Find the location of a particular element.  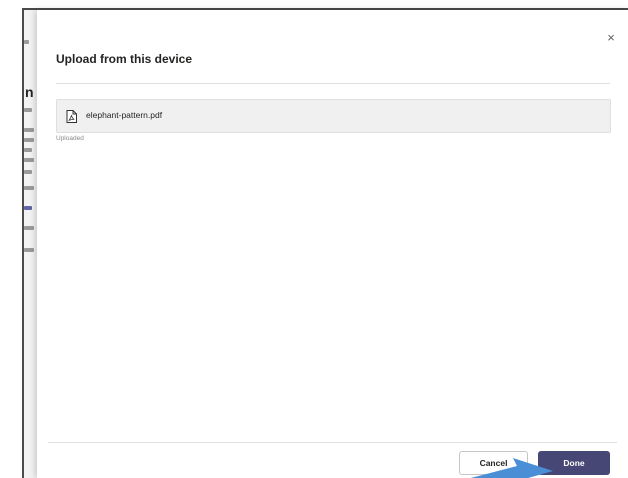

title-divider is located at coordinates (333, 83).